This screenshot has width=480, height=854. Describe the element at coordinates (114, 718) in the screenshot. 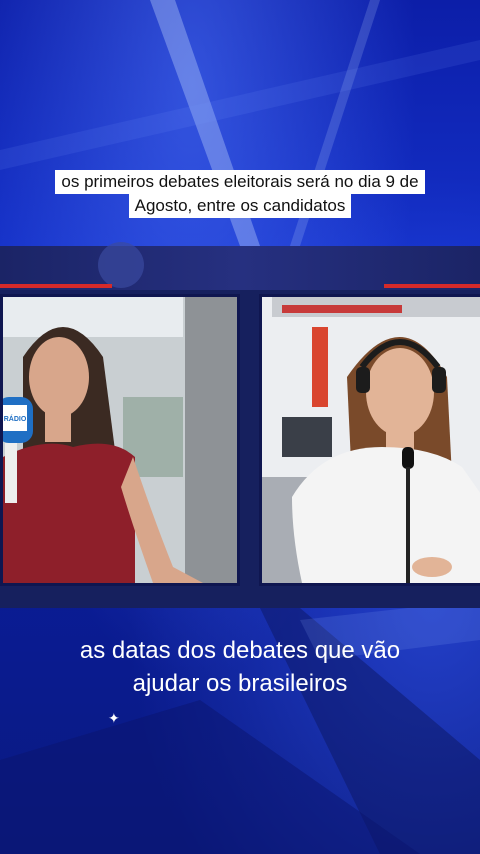

I see `sparkle-icon: ✦` at that location.